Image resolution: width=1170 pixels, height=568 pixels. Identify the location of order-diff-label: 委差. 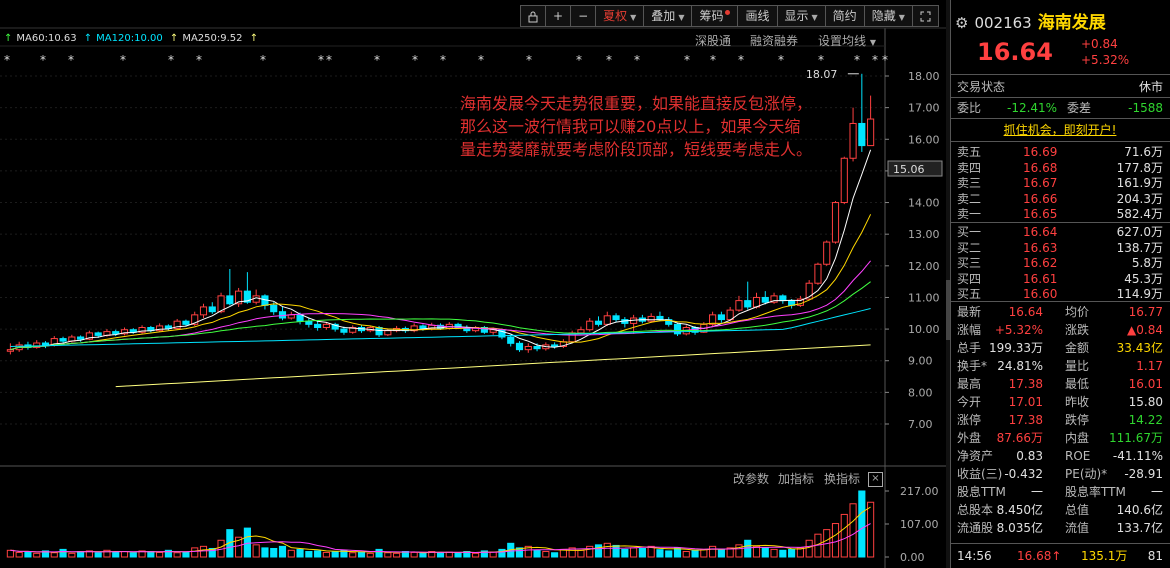
(1079, 108).